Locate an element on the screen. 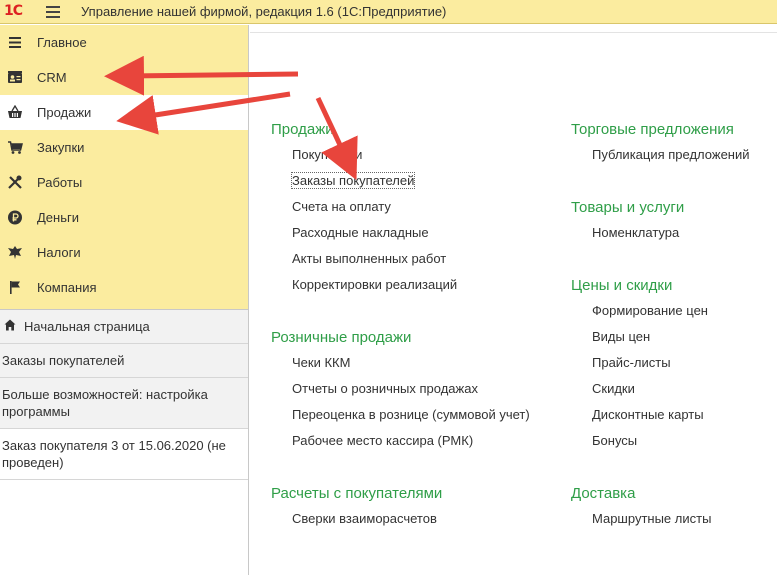 The width and height of the screenshot is (777, 575). link-publish-offers: Публикация предложений is located at coordinates (660, 160).